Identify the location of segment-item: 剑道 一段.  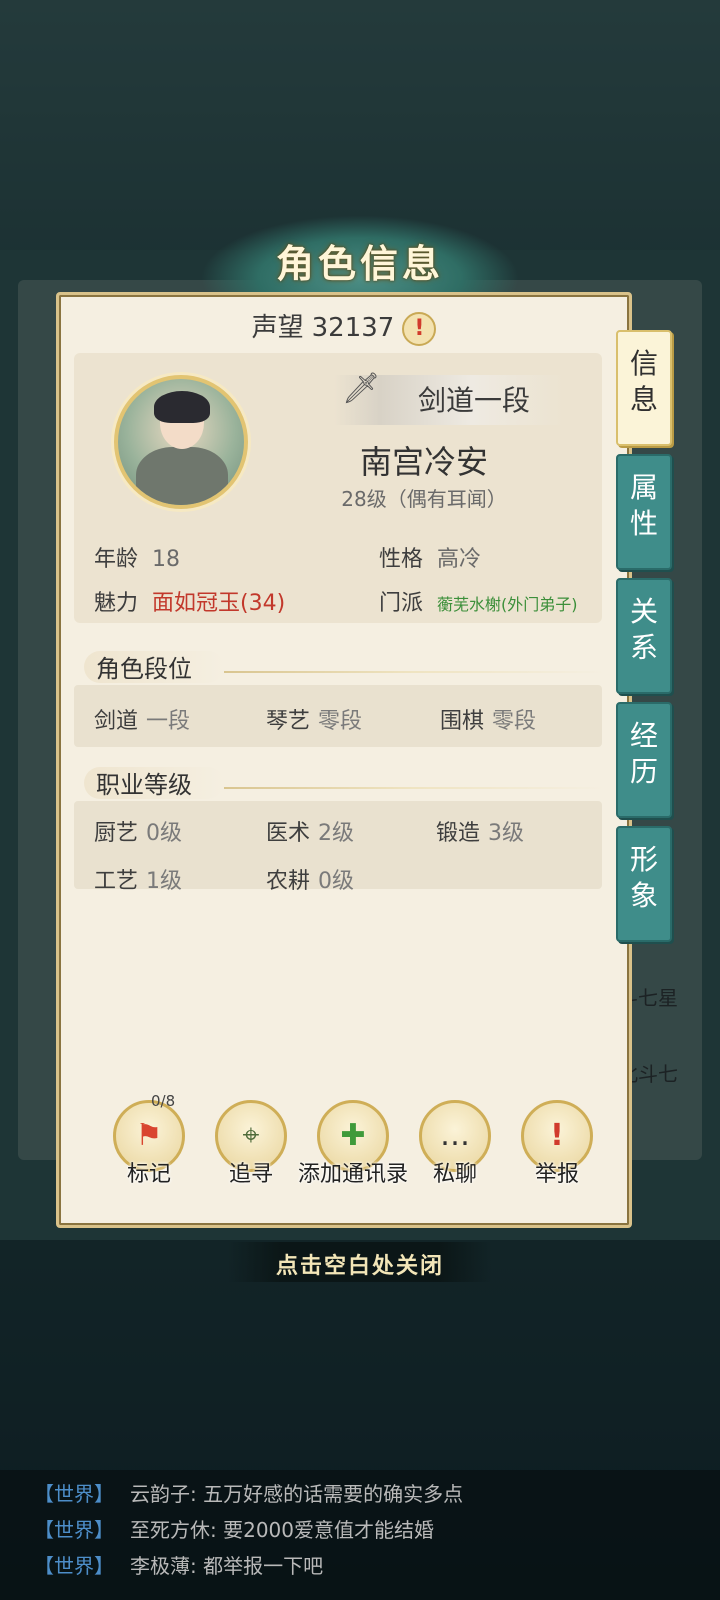
(142, 719).